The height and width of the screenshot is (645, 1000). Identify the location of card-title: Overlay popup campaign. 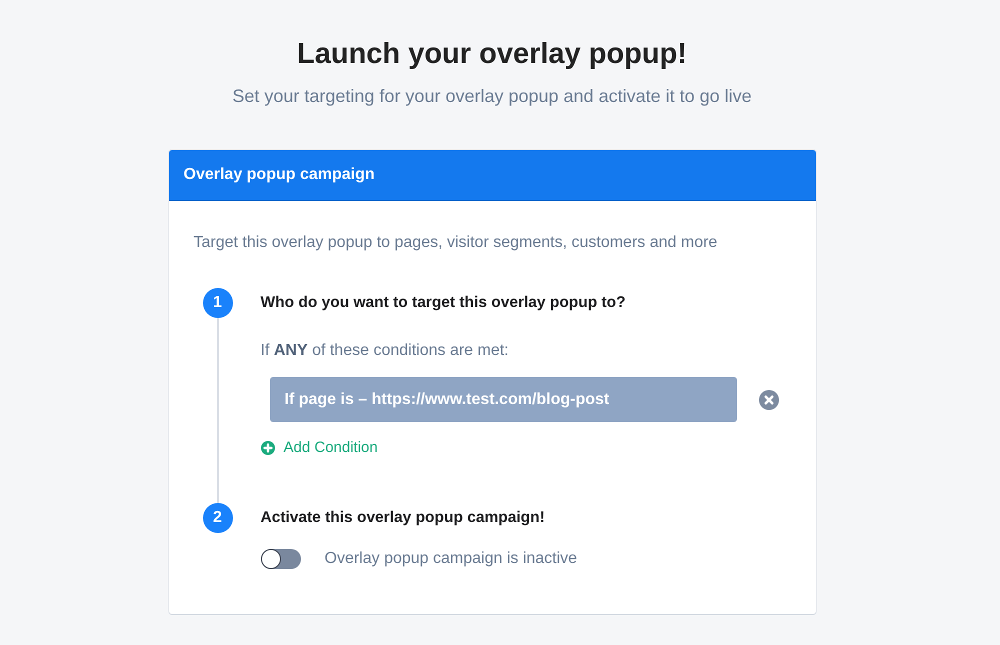
(279, 175).